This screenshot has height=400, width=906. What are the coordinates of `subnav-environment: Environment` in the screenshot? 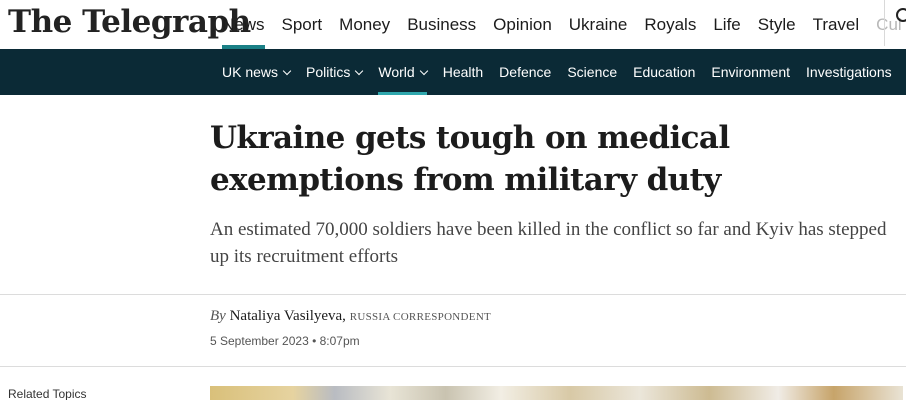 It's located at (750, 72).